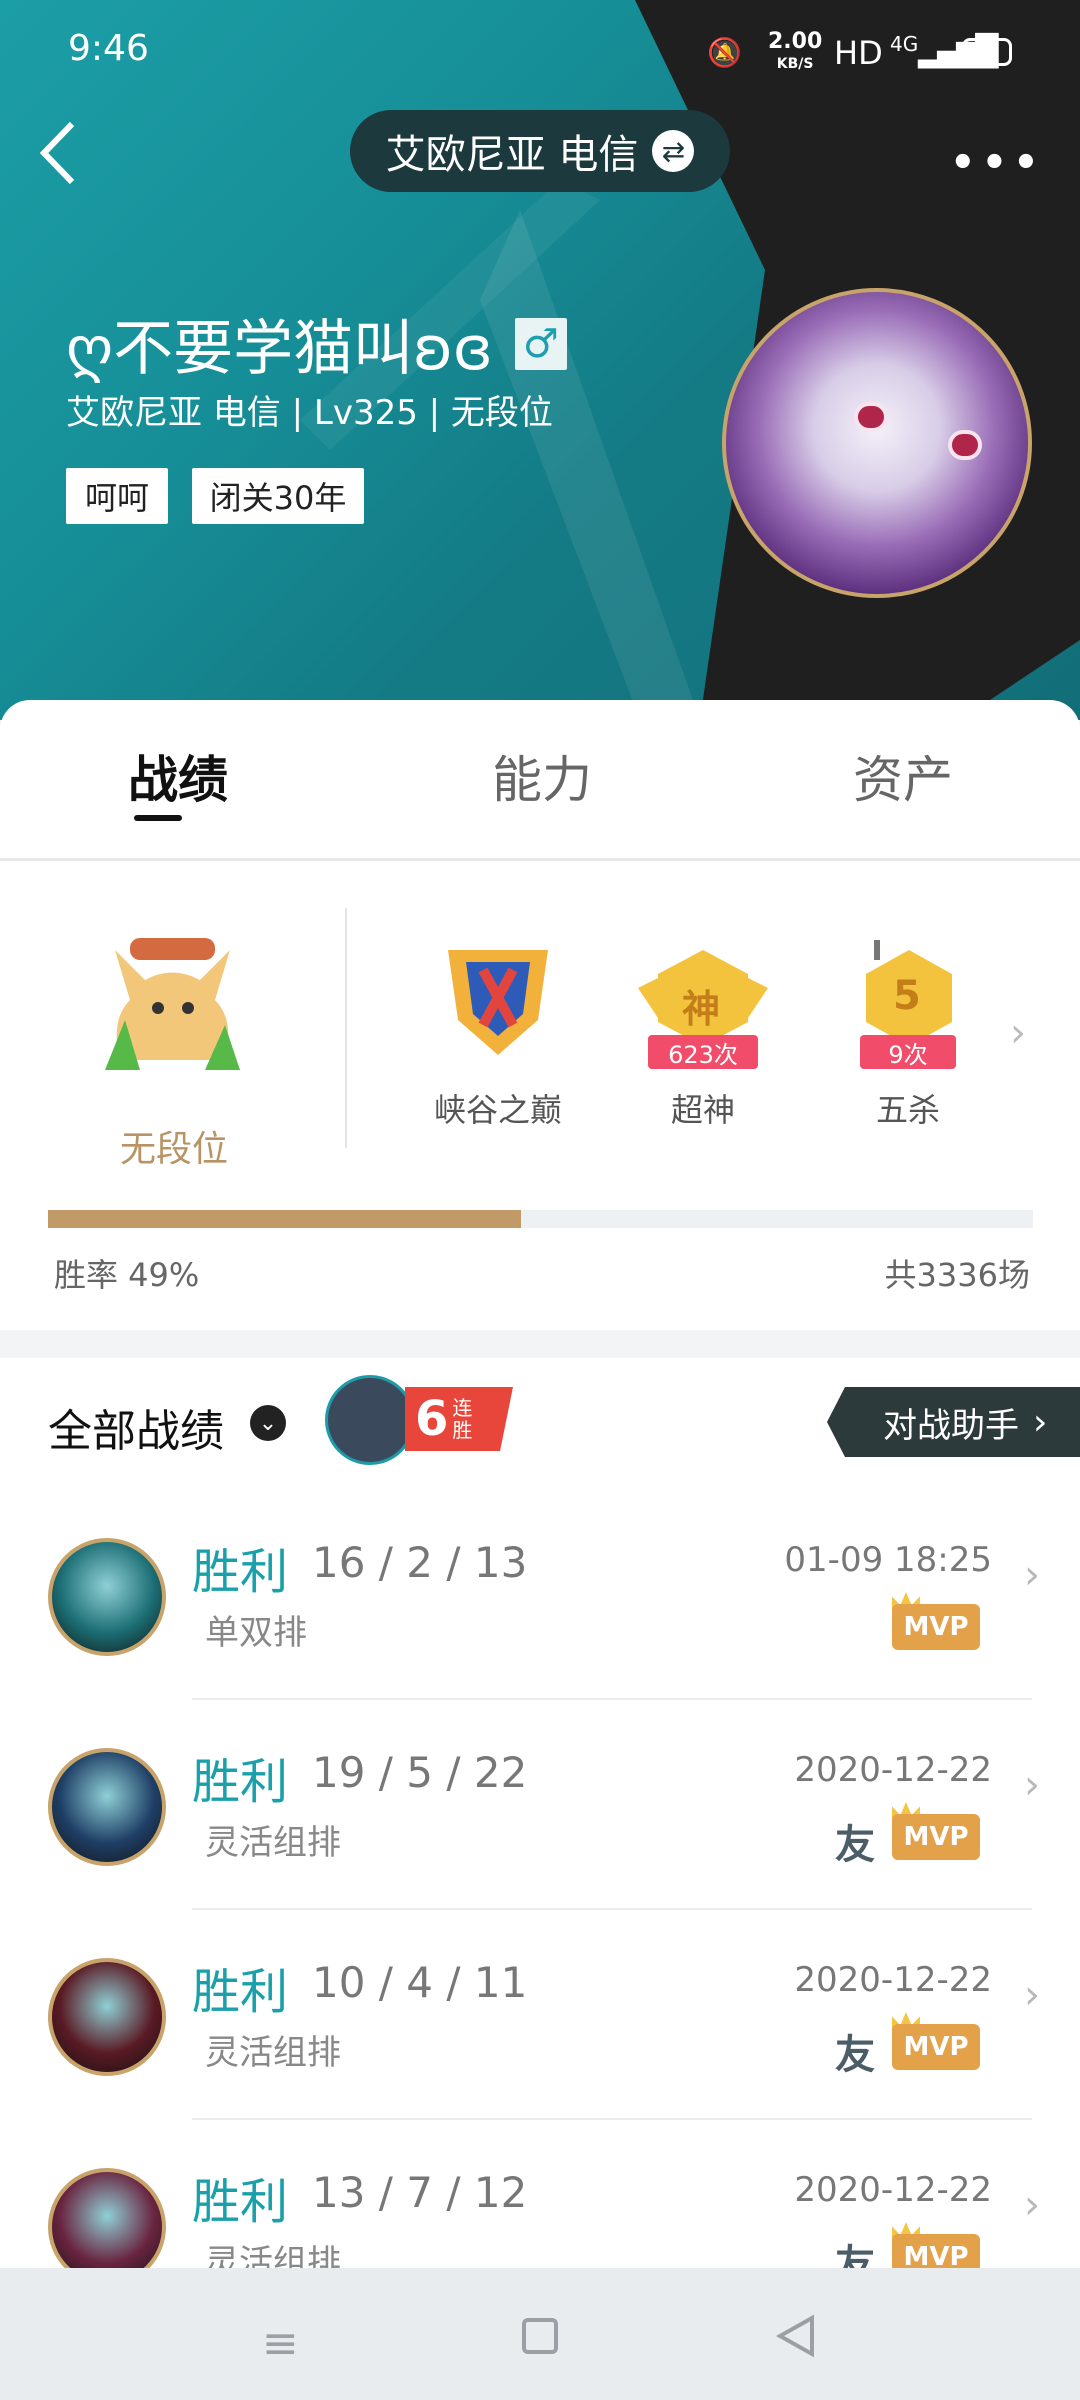  I want to click on server-switcher: 艾欧尼亚 电信 ⇄, so click(540, 151).